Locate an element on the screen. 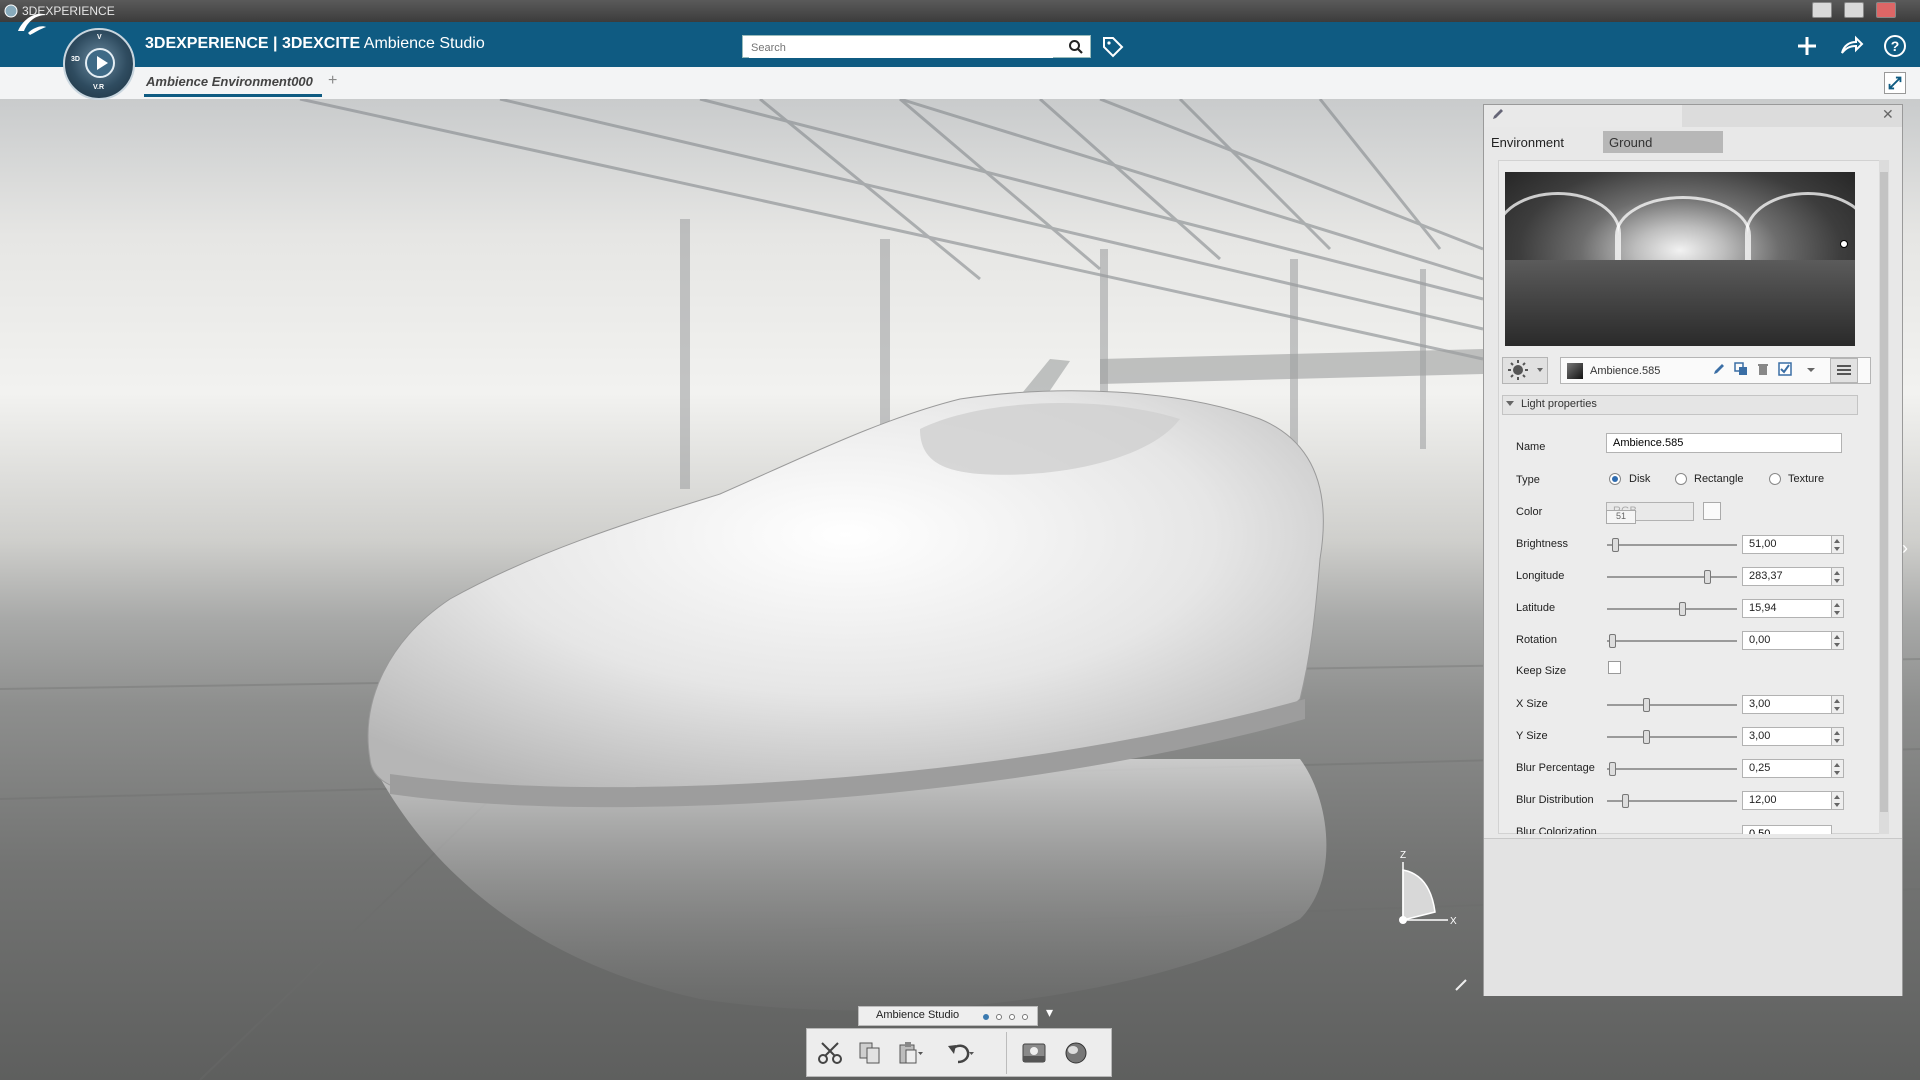  pencil-icon is located at coordinates (1498, 114).